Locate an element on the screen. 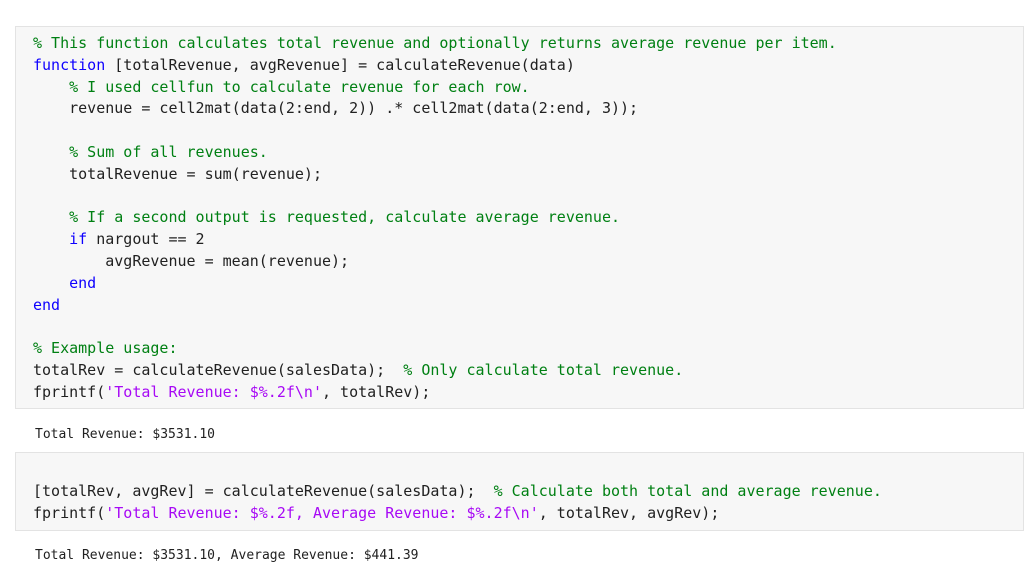  code-line: % Sum of all revenues. is located at coordinates (435, 153).